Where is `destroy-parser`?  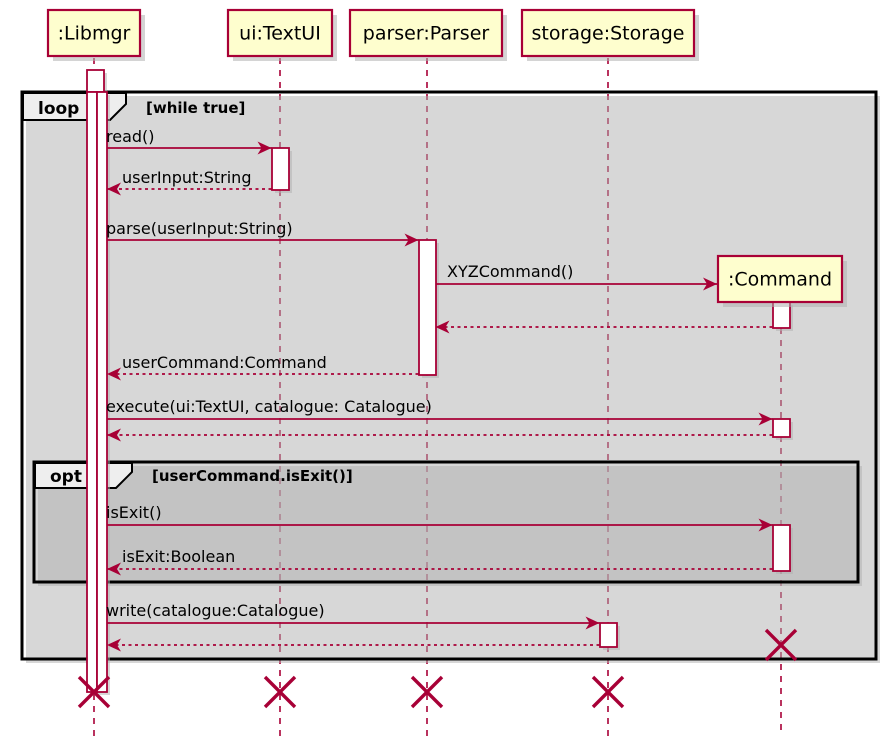
destroy-parser is located at coordinates (427, 692).